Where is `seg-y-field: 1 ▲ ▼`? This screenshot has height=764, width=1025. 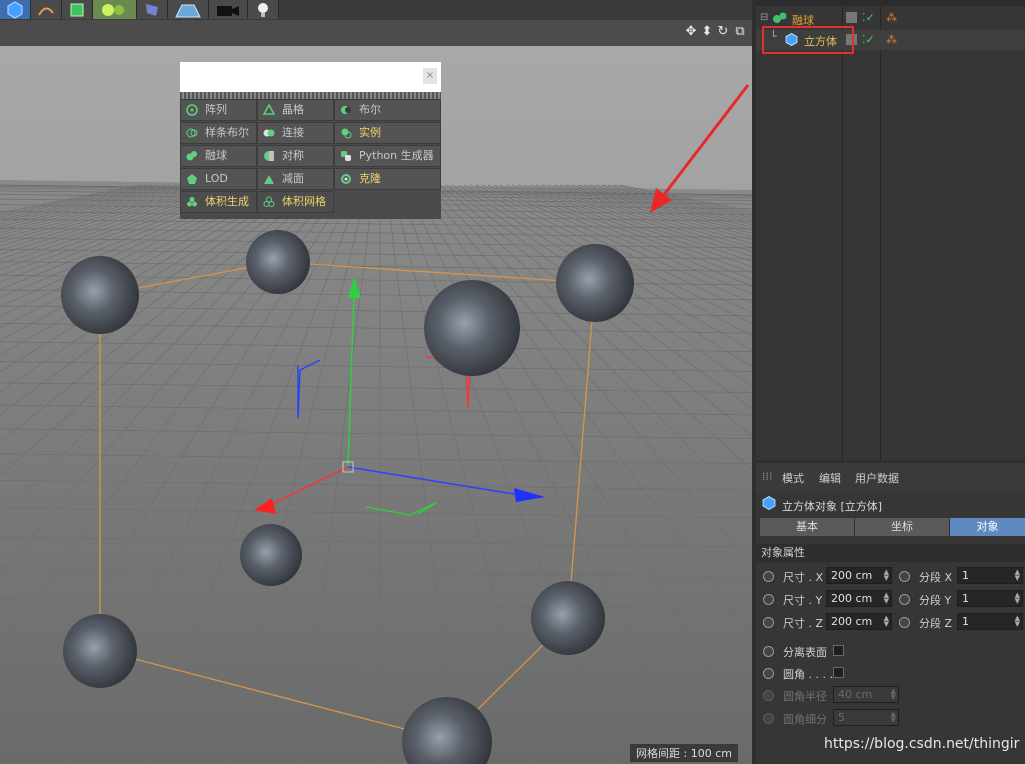 seg-y-field: 1 ▲ ▼ is located at coordinates (990, 598).